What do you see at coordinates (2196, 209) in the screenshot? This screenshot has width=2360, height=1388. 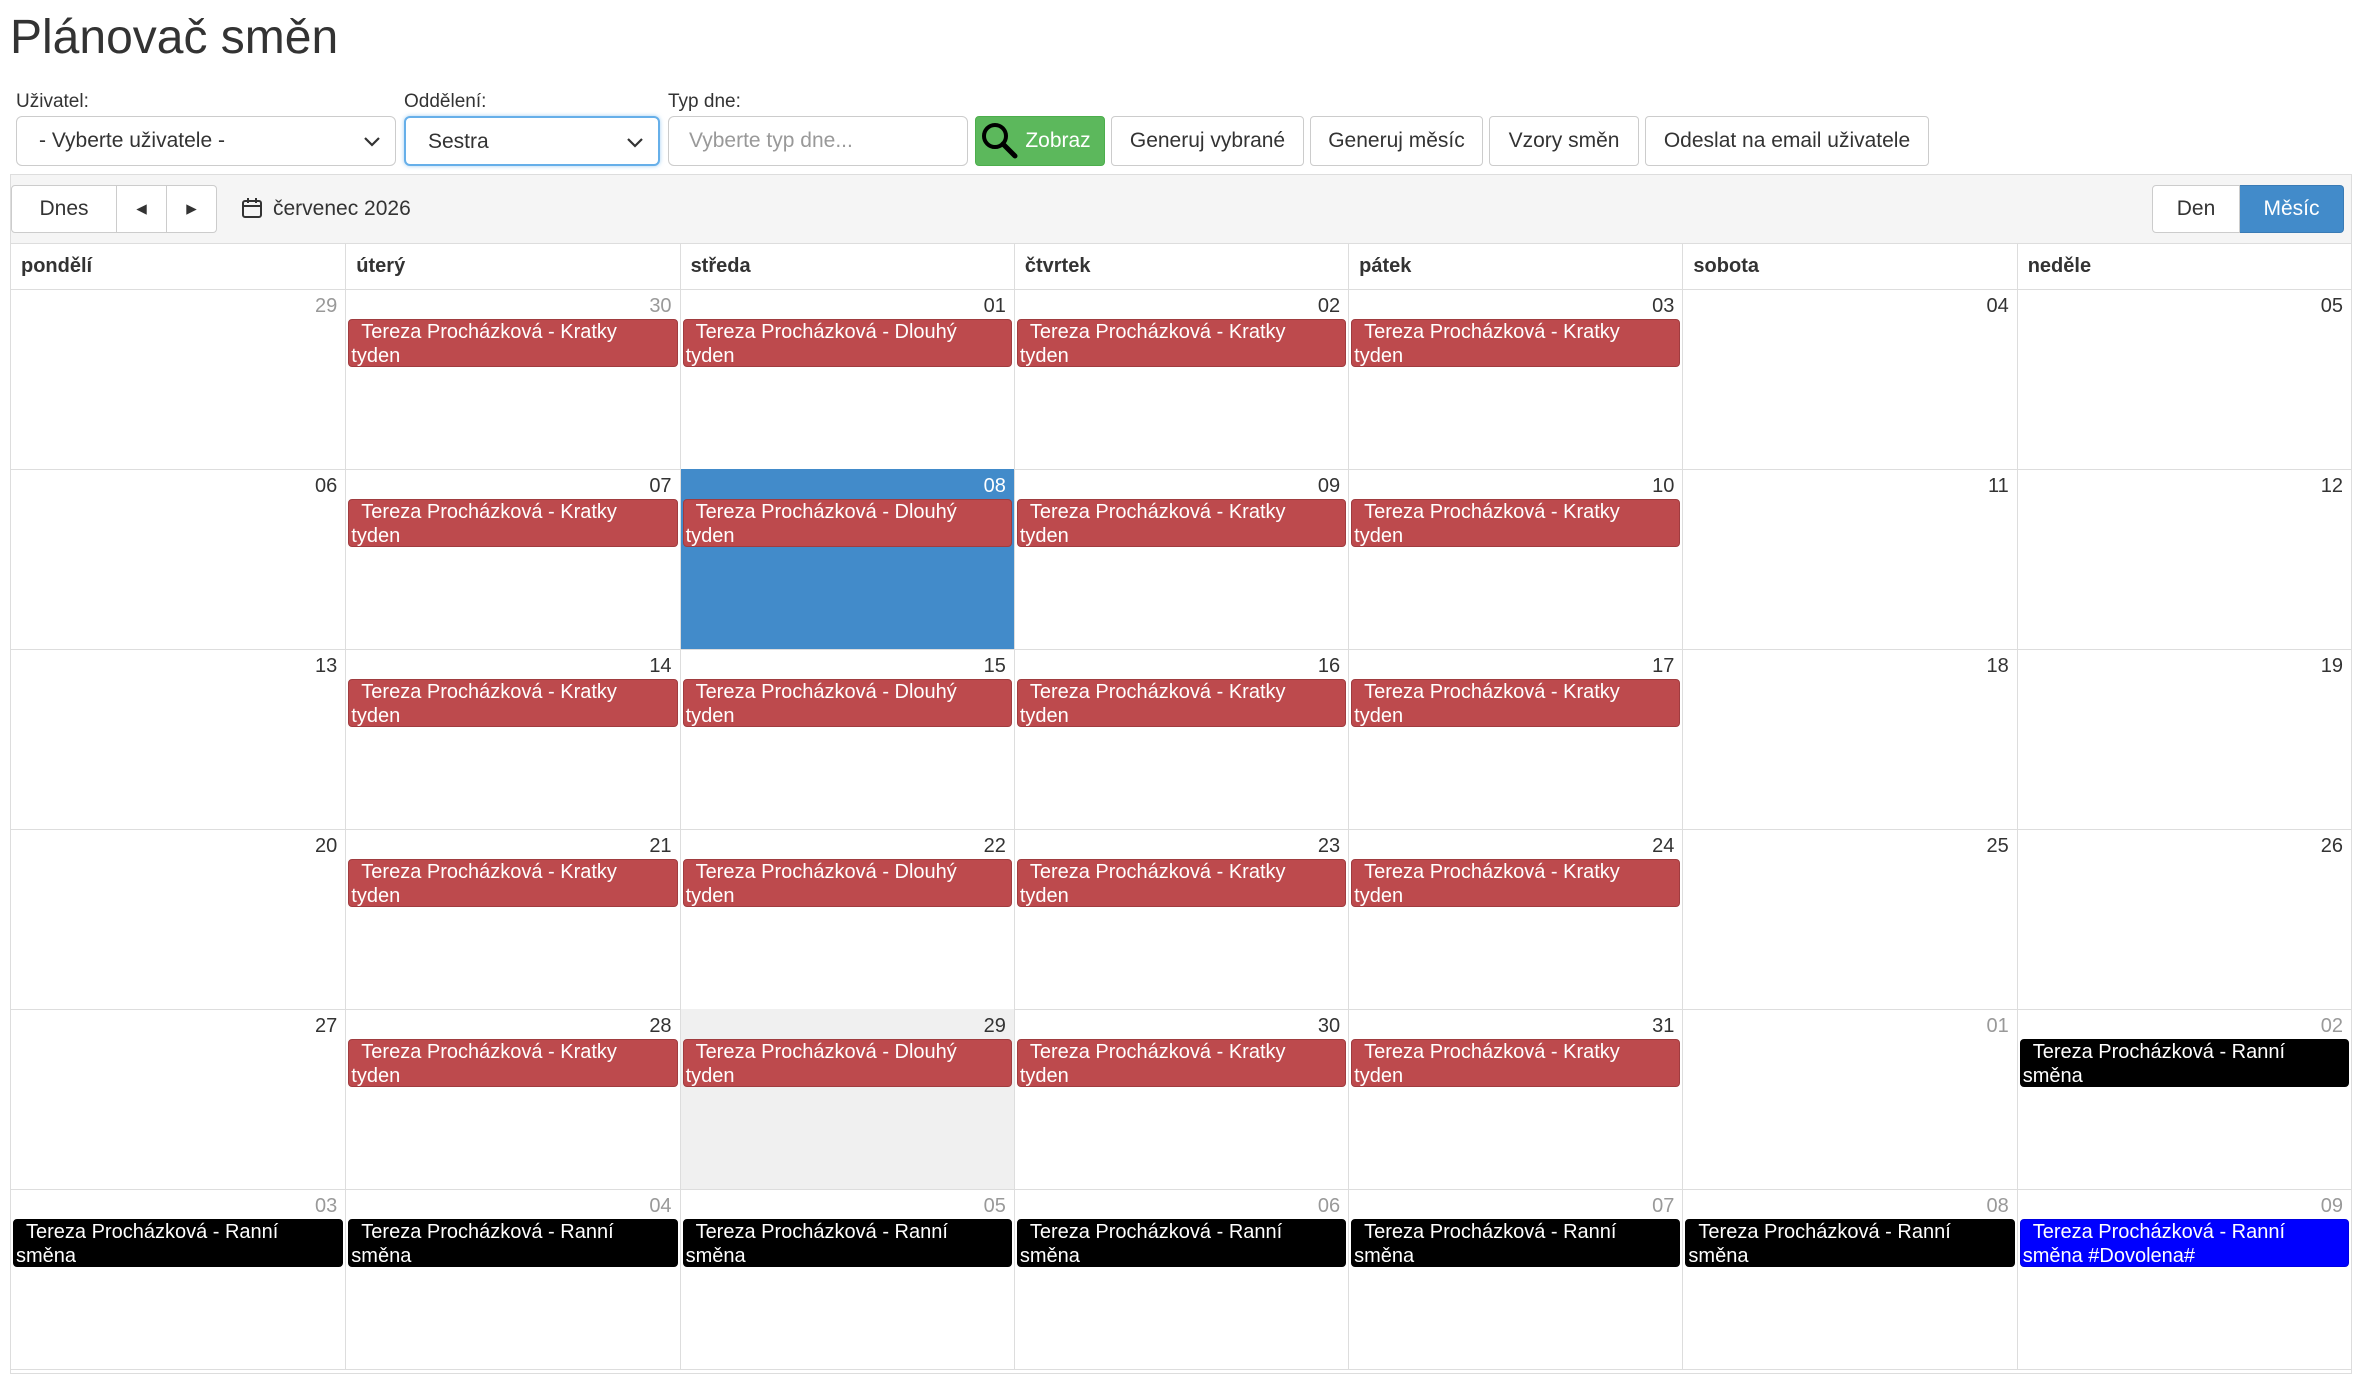 I see `view-day-button: Den` at bounding box center [2196, 209].